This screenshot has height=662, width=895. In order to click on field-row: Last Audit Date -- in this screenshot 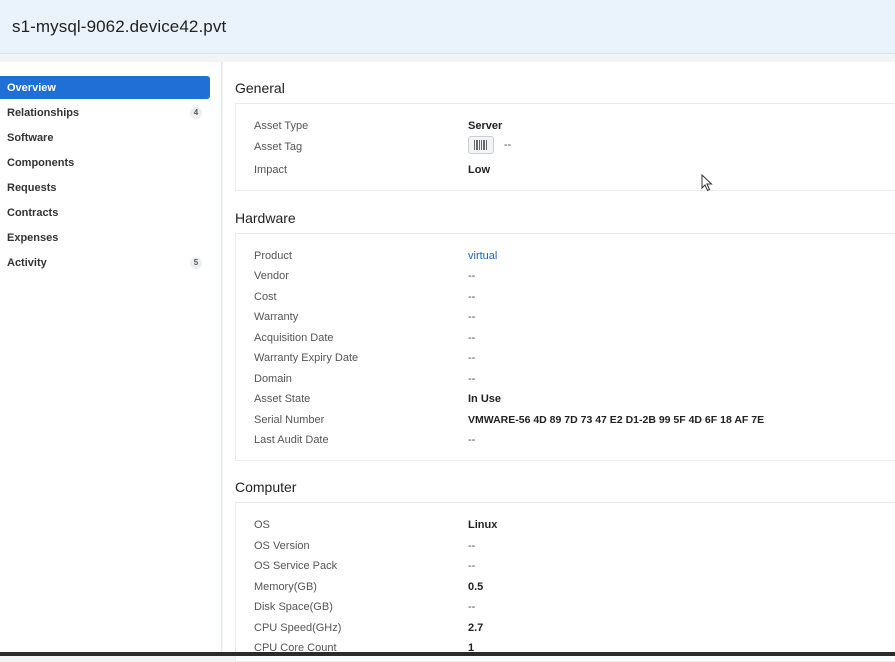, I will do `click(574, 440)`.